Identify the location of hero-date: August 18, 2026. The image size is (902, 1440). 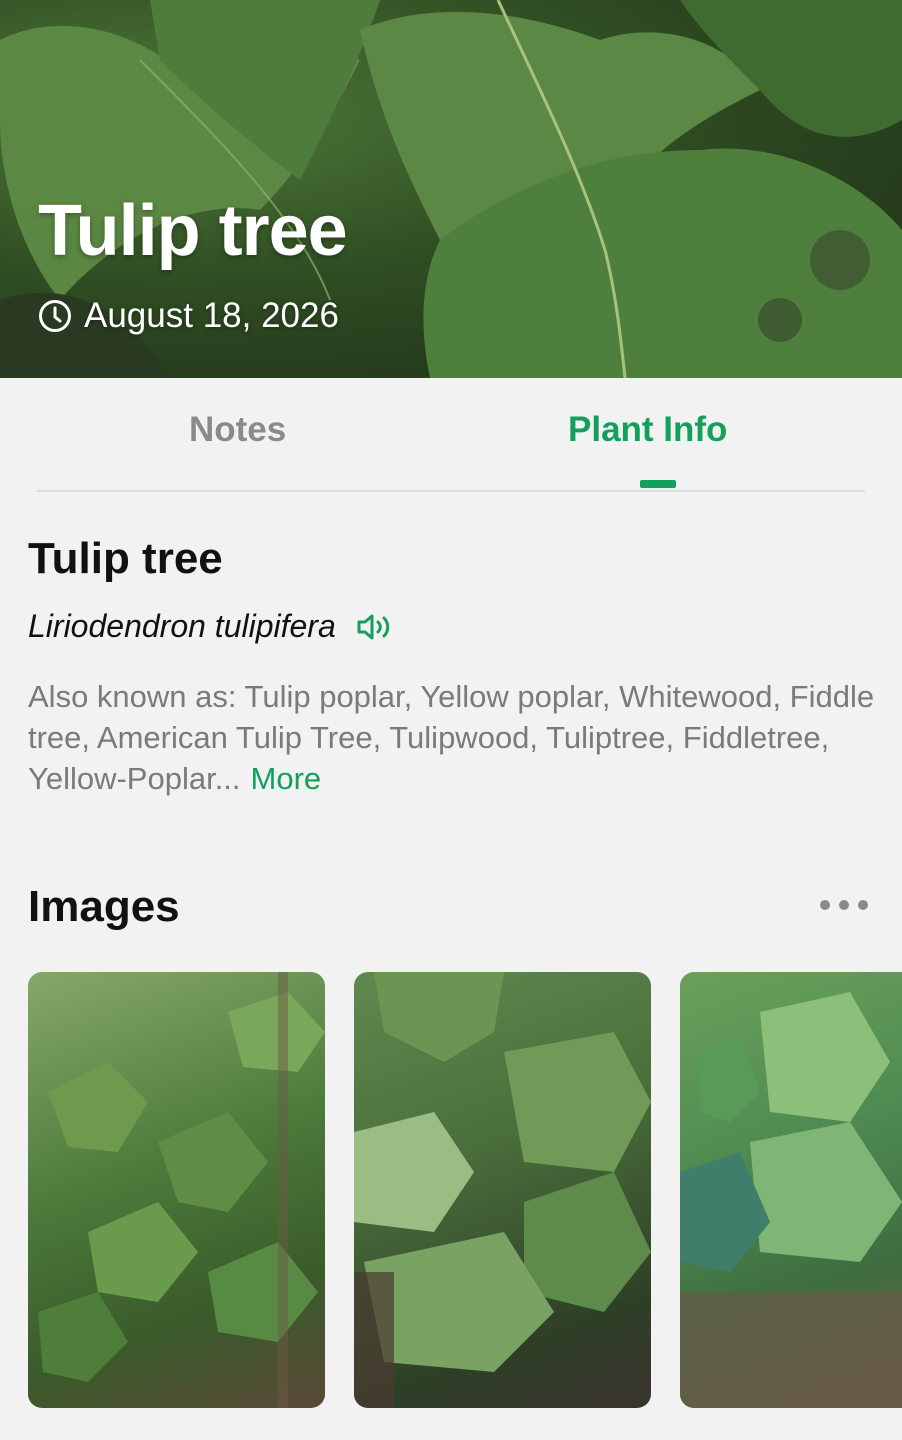
(211, 315).